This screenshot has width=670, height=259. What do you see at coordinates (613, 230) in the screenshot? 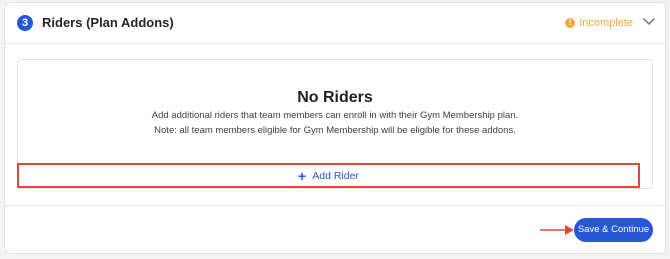
I see `save-continue-button: Save & Continue` at bounding box center [613, 230].